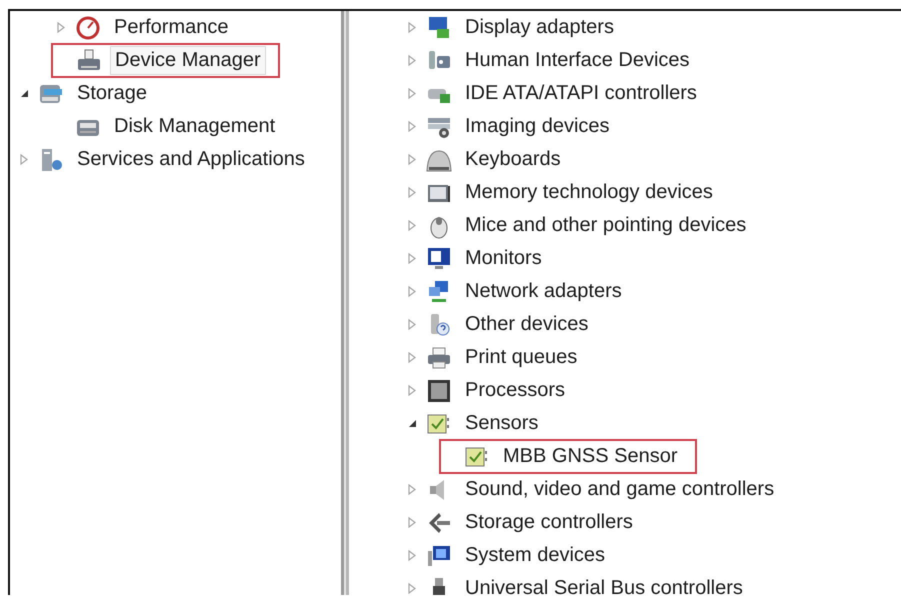 Image resolution: width=901 pixels, height=603 pixels. What do you see at coordinates (535, 555) in the screenshot?
I see `tree-item: System devices` at bounding box center [535, 555].